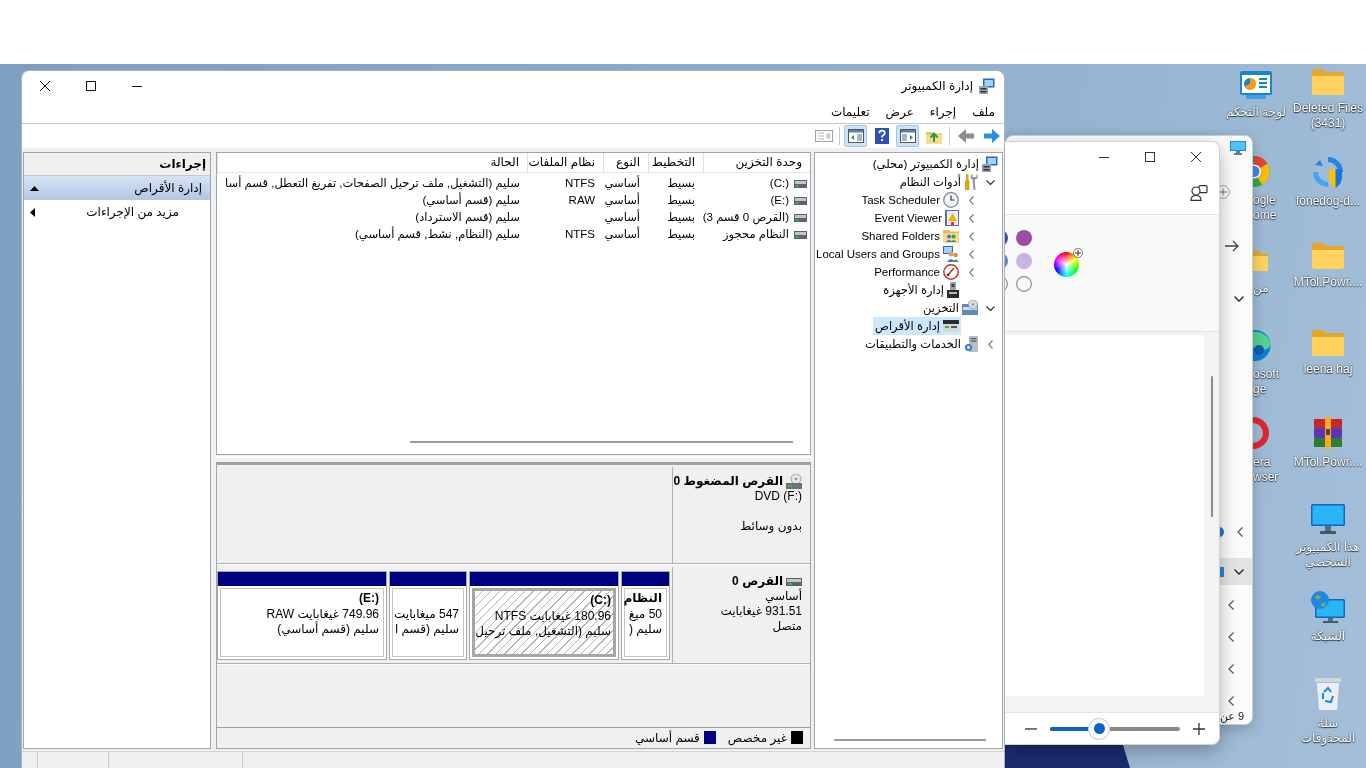 Image resolution: width=1366 pixels, height=768 pixels. What do you see at coordinates (887, 254) in the screenshot?
I see `tree-item: Local Users and Groups` at bounding box center [887, 254].